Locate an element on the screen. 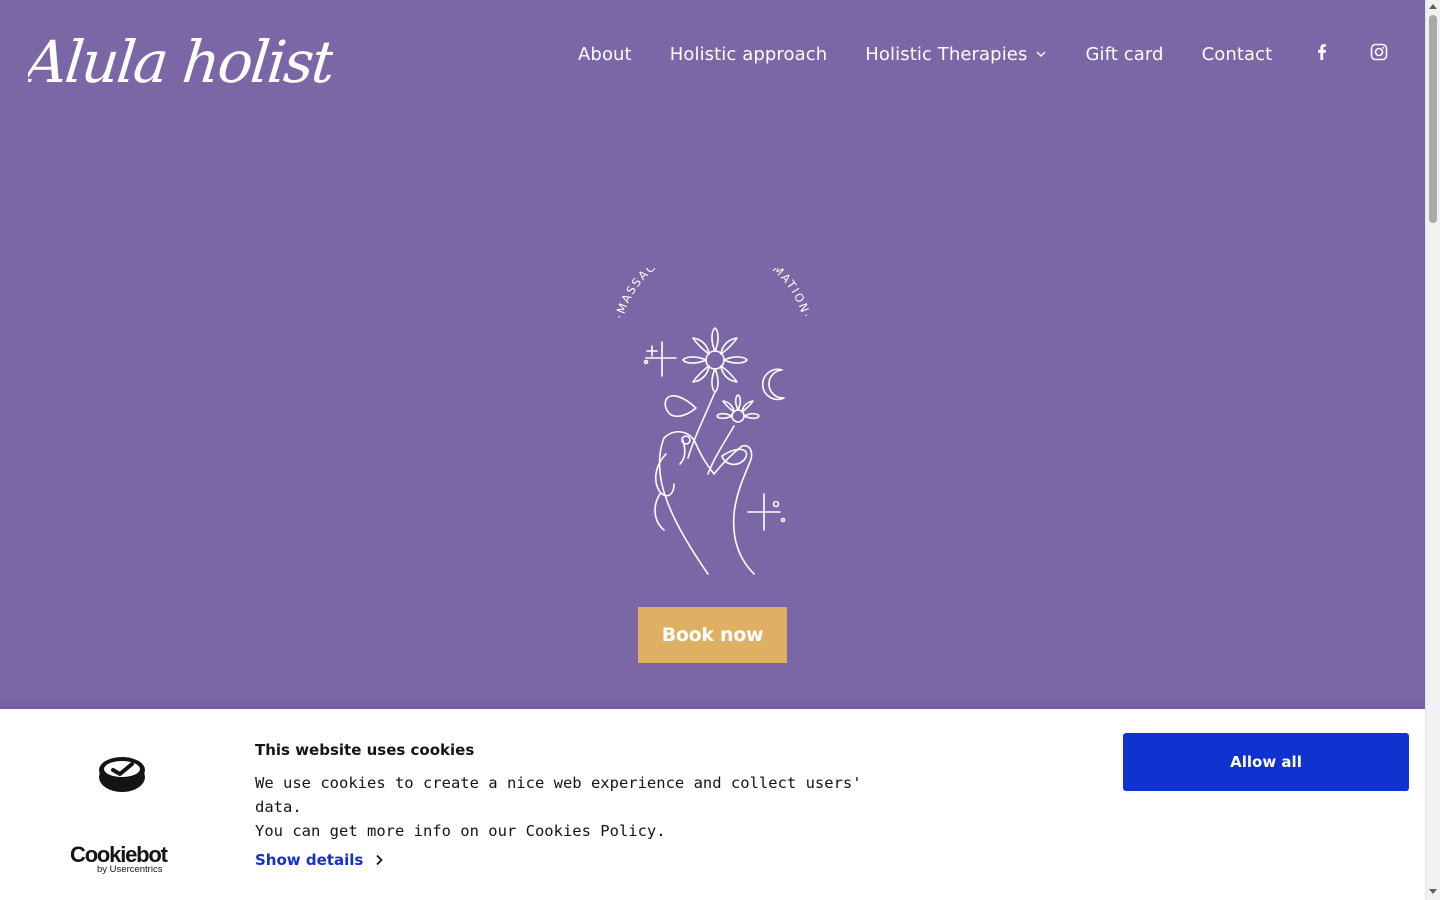 The width and height of the screenshot is (1440, 900). cookiebot-brand-by: by Usercentrics is located at coordinates (130, 869).